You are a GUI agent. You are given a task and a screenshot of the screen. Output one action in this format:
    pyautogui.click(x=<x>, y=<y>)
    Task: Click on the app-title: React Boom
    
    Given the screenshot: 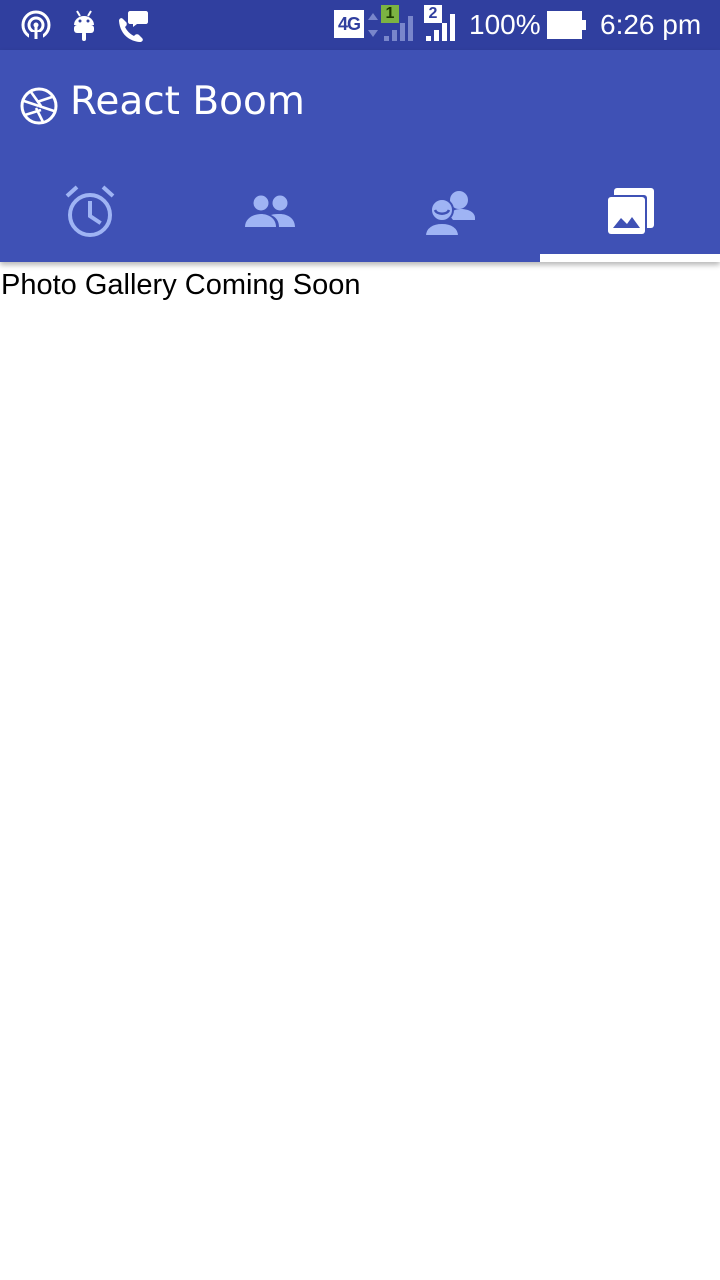 What is the action you would take?
    pyautogui.click(x=187, y=101)
    